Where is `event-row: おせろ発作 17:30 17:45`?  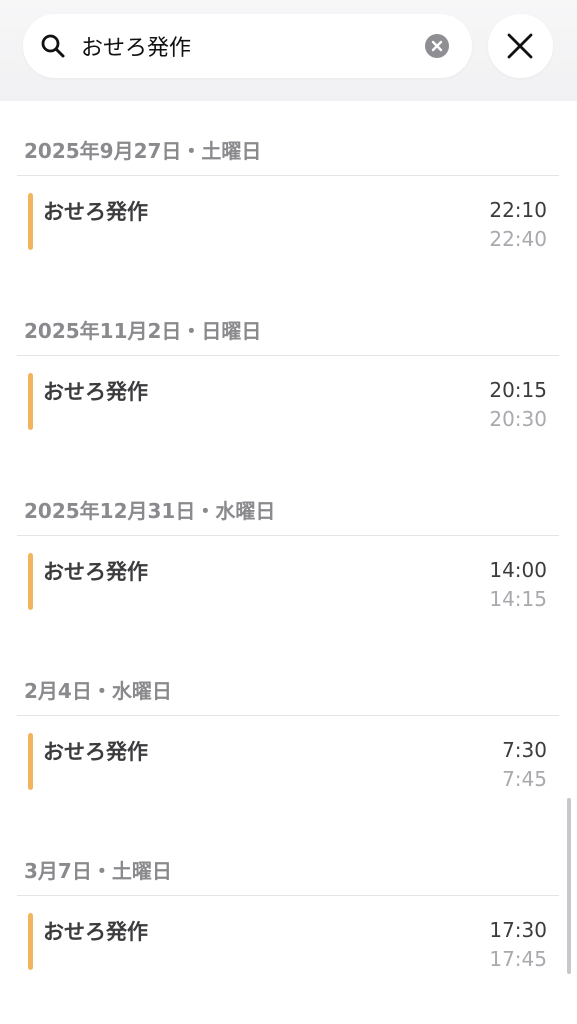
event-row: おせろ発作 17:30 17:45 is located at coordinates (288, 938).